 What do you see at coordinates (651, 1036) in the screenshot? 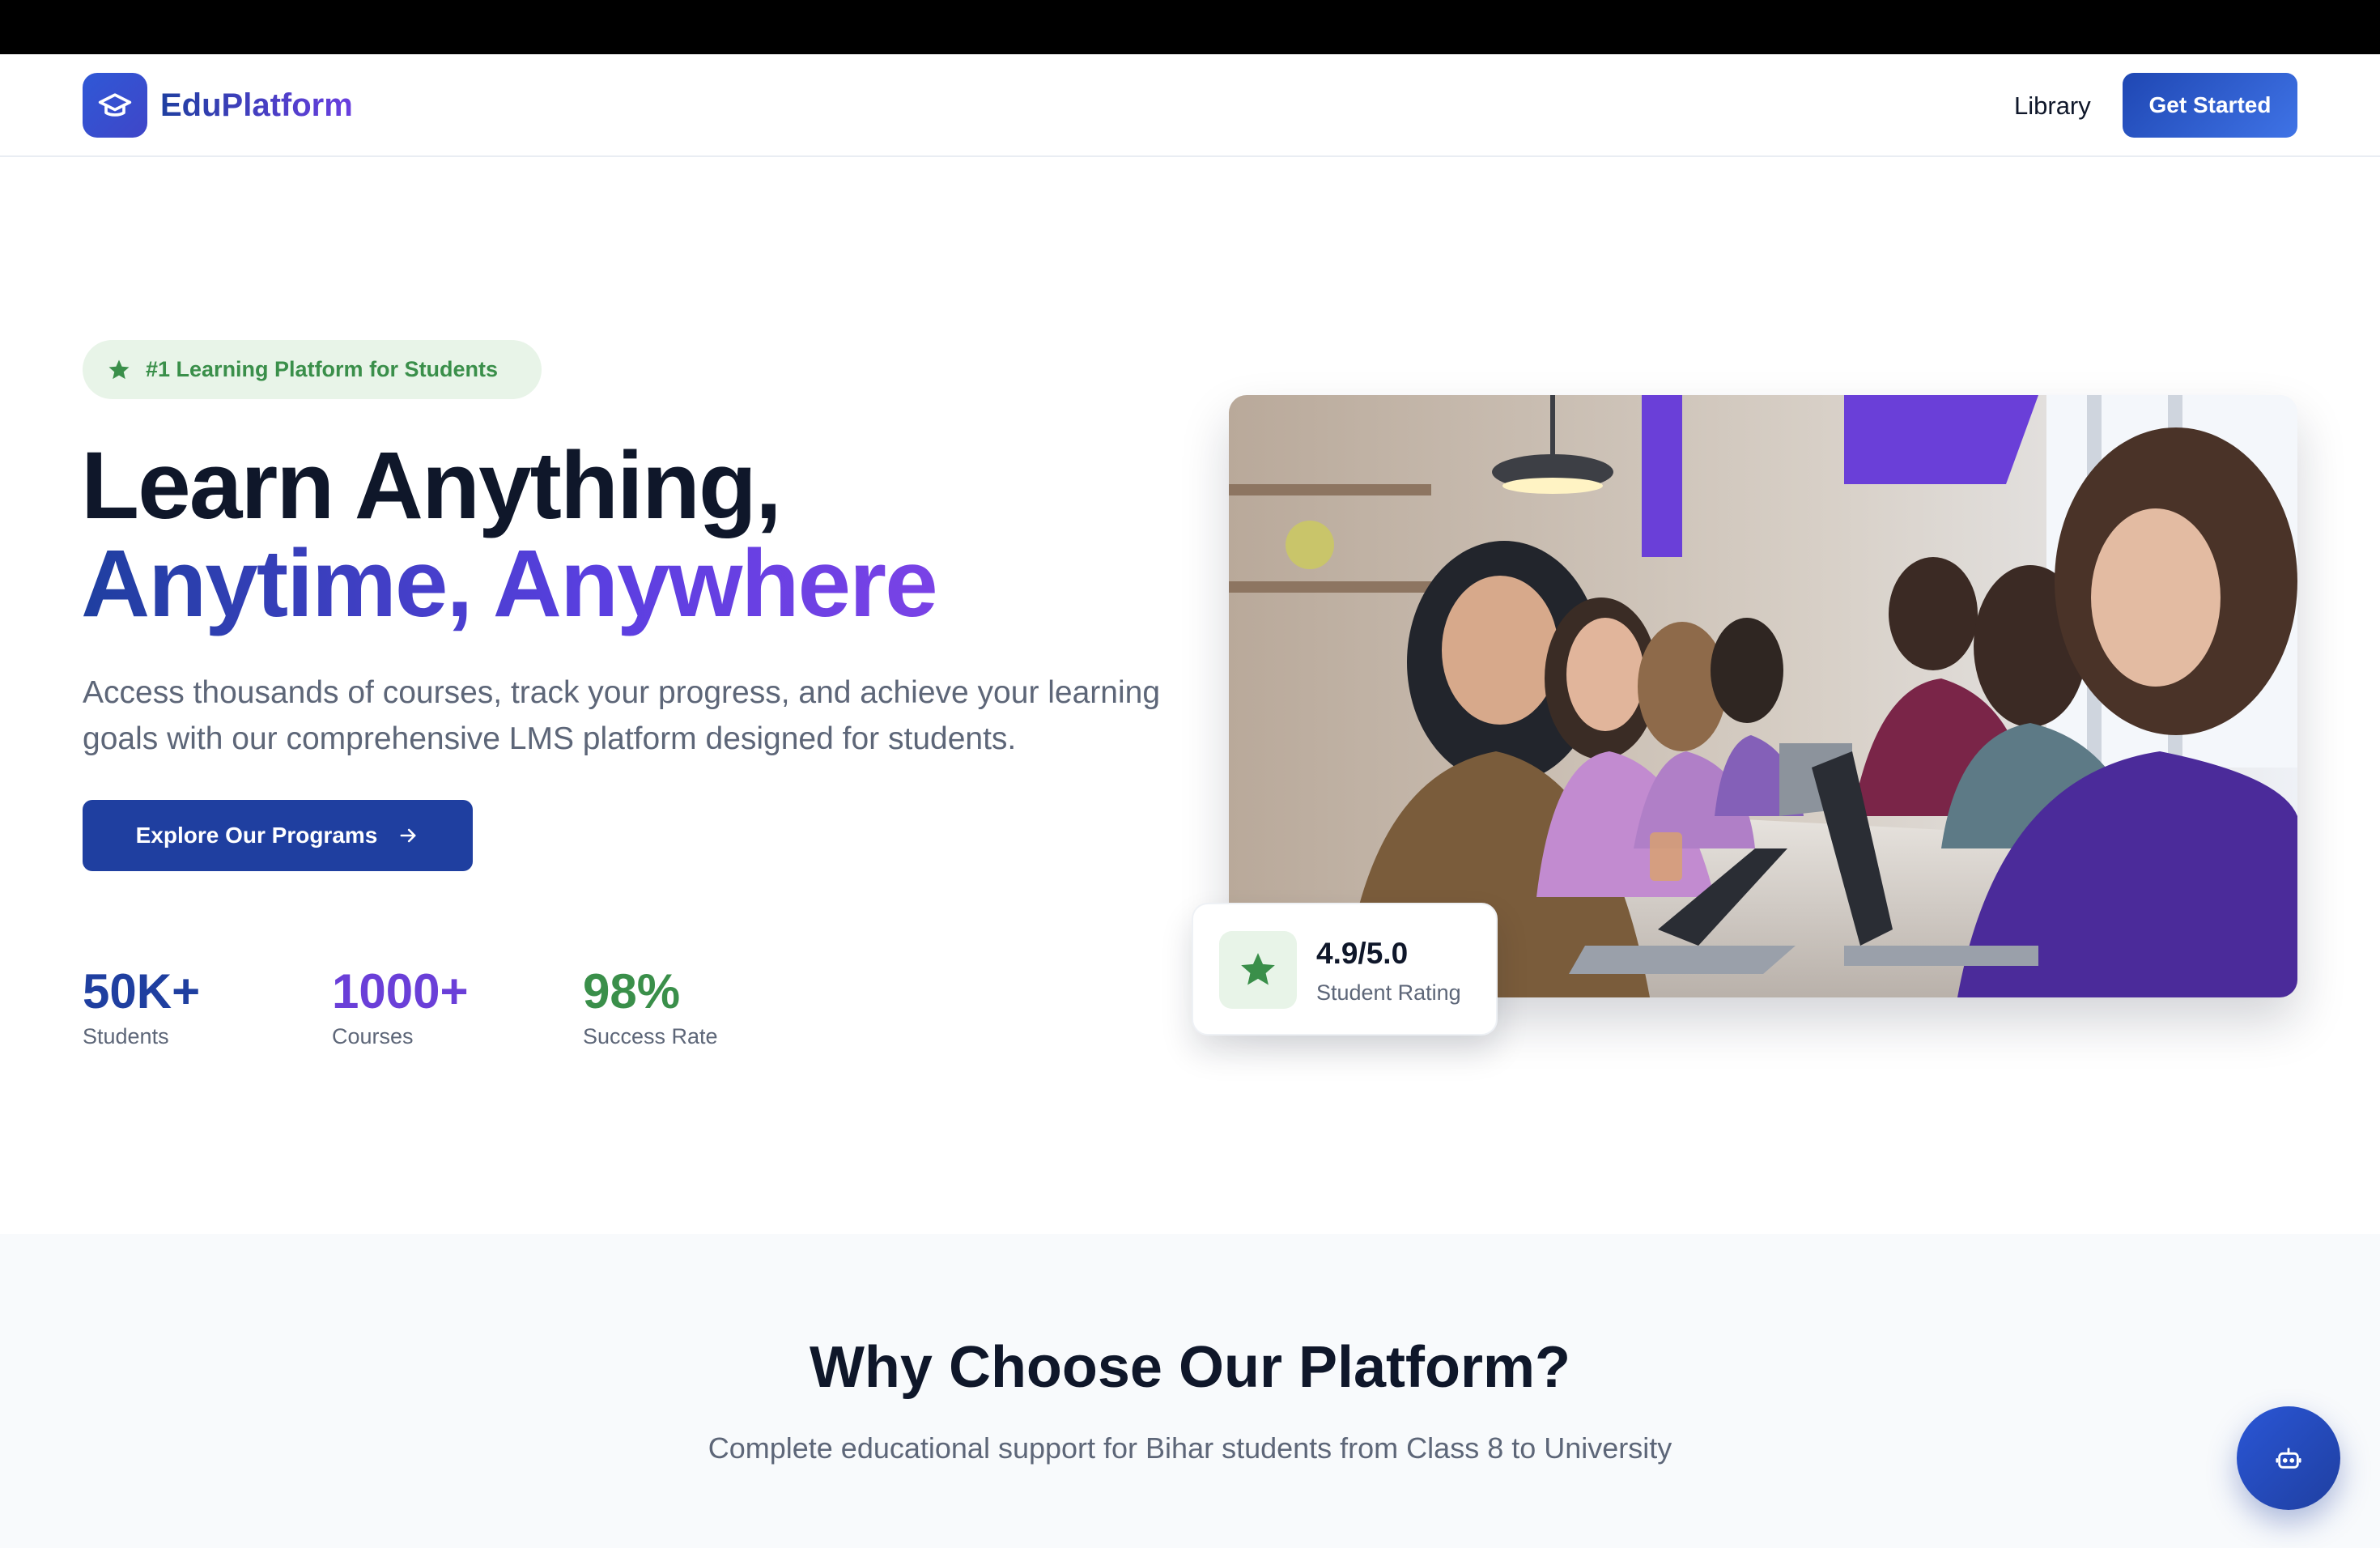
I see `stat-label: Success Rate` at bounding box center [651, 1036].